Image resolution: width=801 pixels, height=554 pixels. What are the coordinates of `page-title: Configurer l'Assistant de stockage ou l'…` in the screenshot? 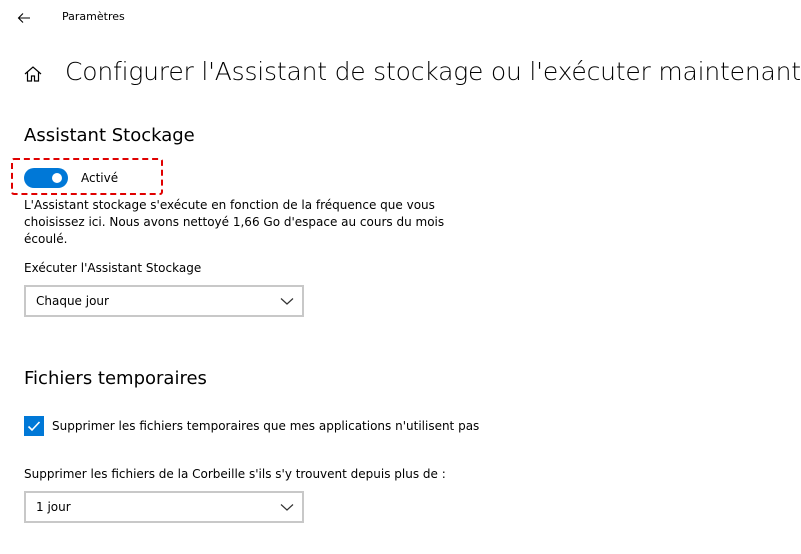 It's located at (433, 71).